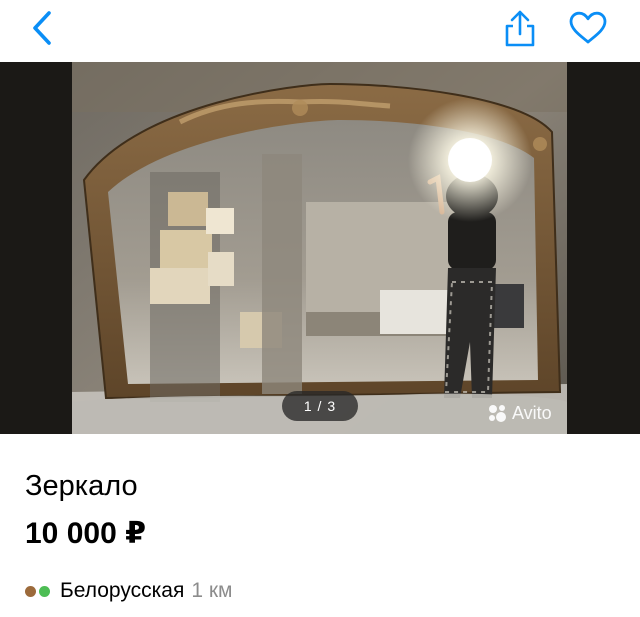  What do you see at coordinates (532, 412) in the screenshot?
I see `watermark-text: Avito` at bounding box center [532, 412].